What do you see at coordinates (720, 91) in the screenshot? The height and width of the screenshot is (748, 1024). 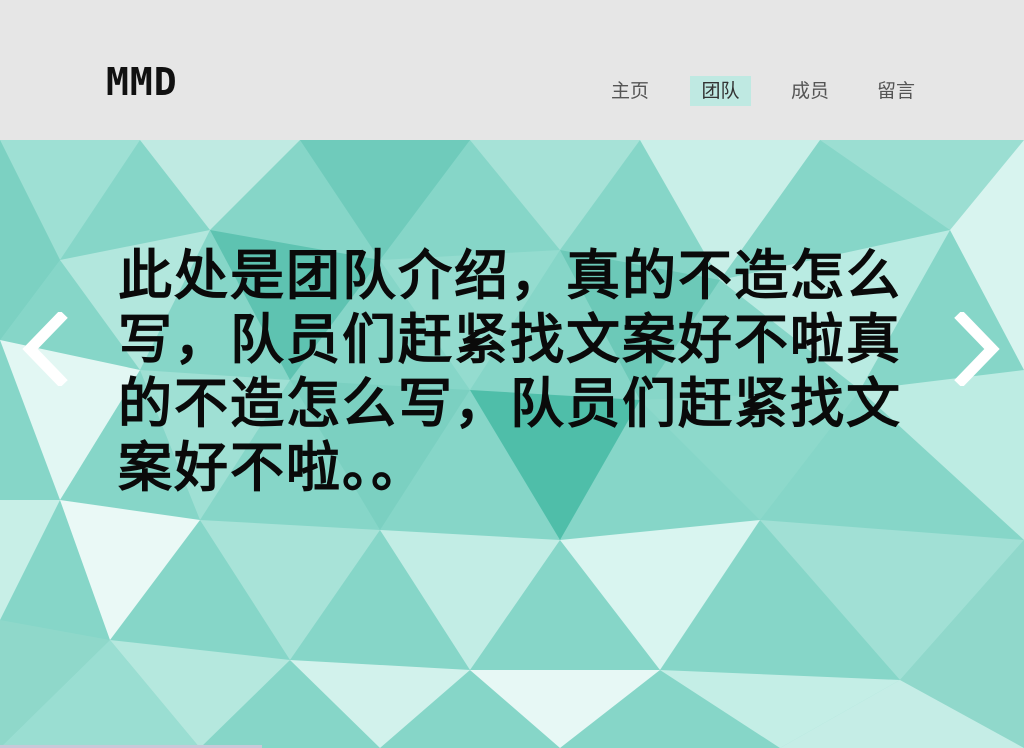 I see `nav-item-team: 团队` at bounding box center [720, 91].